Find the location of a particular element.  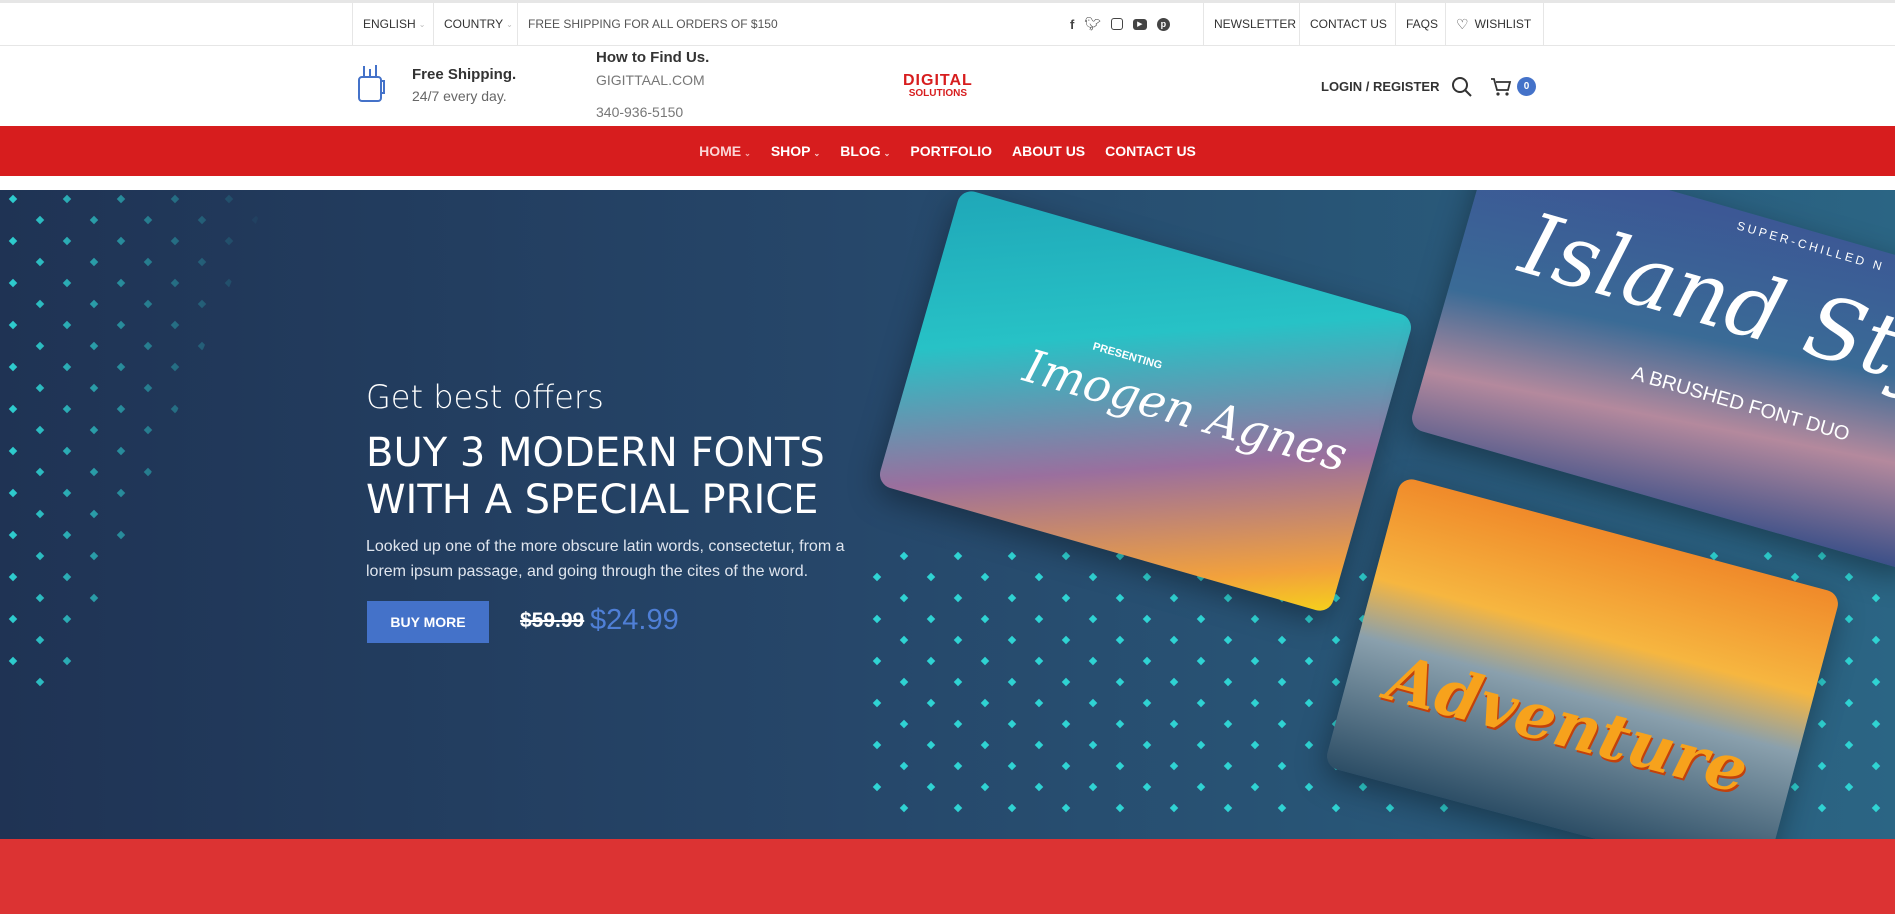

country-selector: COUNTRY ⌄ is located at coordinates (478, 24).